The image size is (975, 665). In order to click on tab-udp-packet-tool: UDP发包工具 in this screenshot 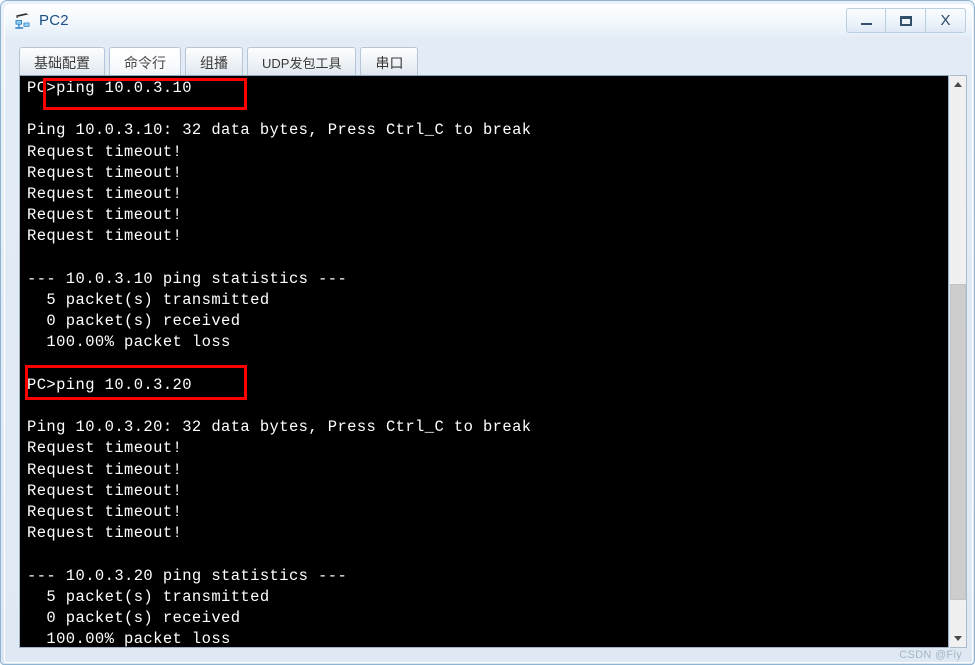, I will do `click(302, 62)`.